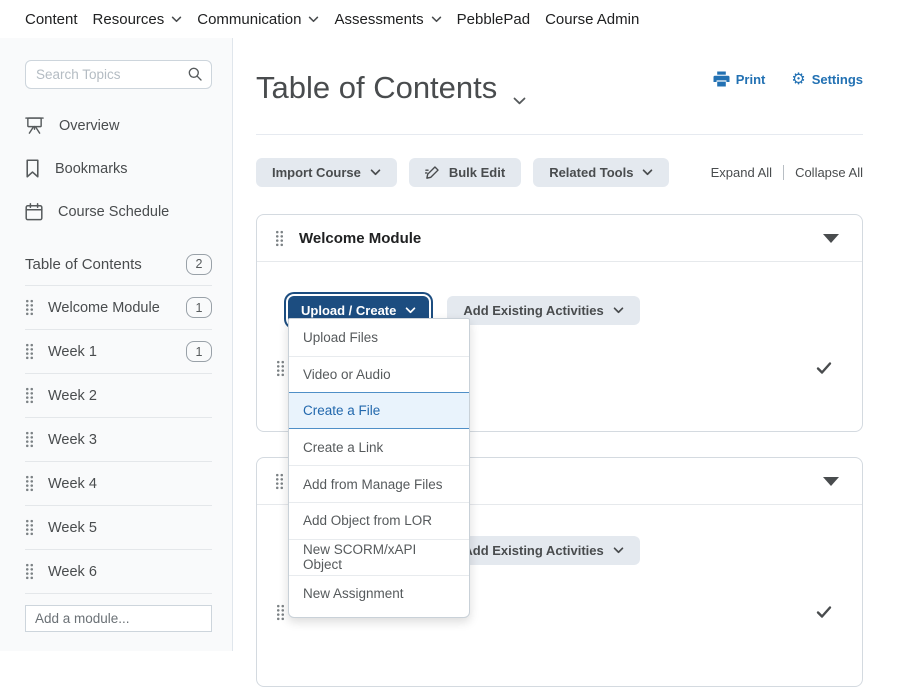  Describe the element at coordinates (118, 571) in the screenshot. I see `sidebar-item-week-6: Week 6` at that location.